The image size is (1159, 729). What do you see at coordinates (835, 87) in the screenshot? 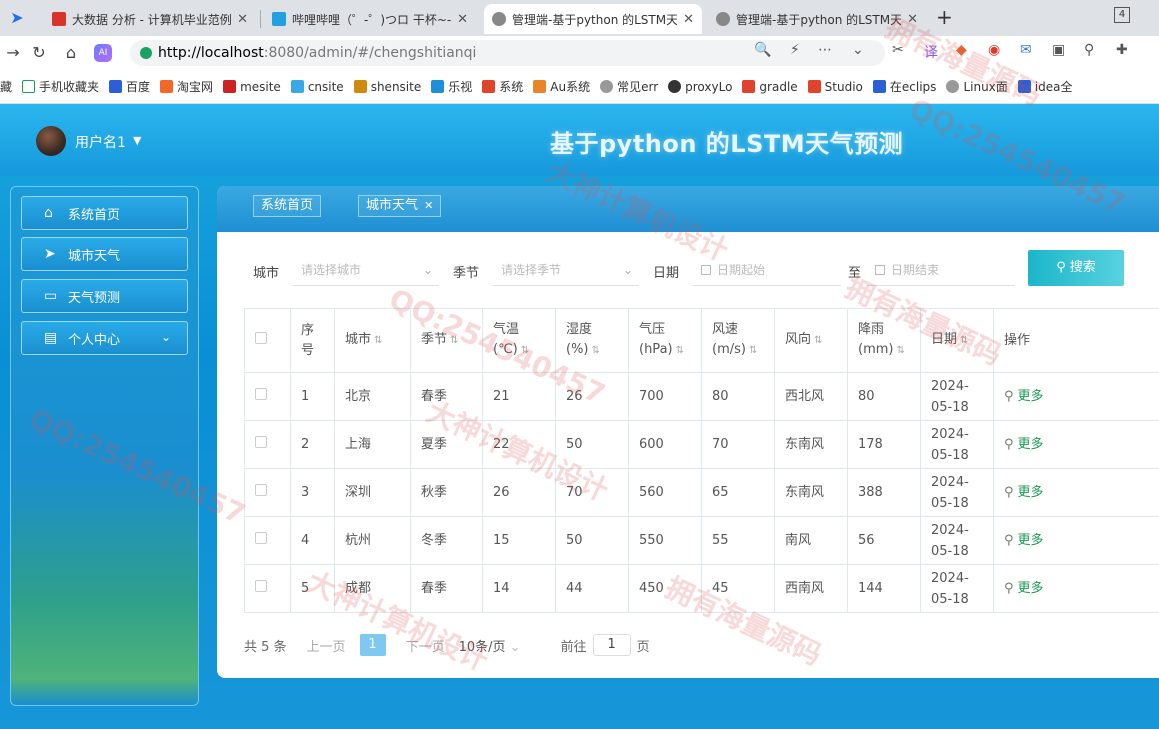
I see `bookmark-item: Studio` at bounding box center [835, 87].